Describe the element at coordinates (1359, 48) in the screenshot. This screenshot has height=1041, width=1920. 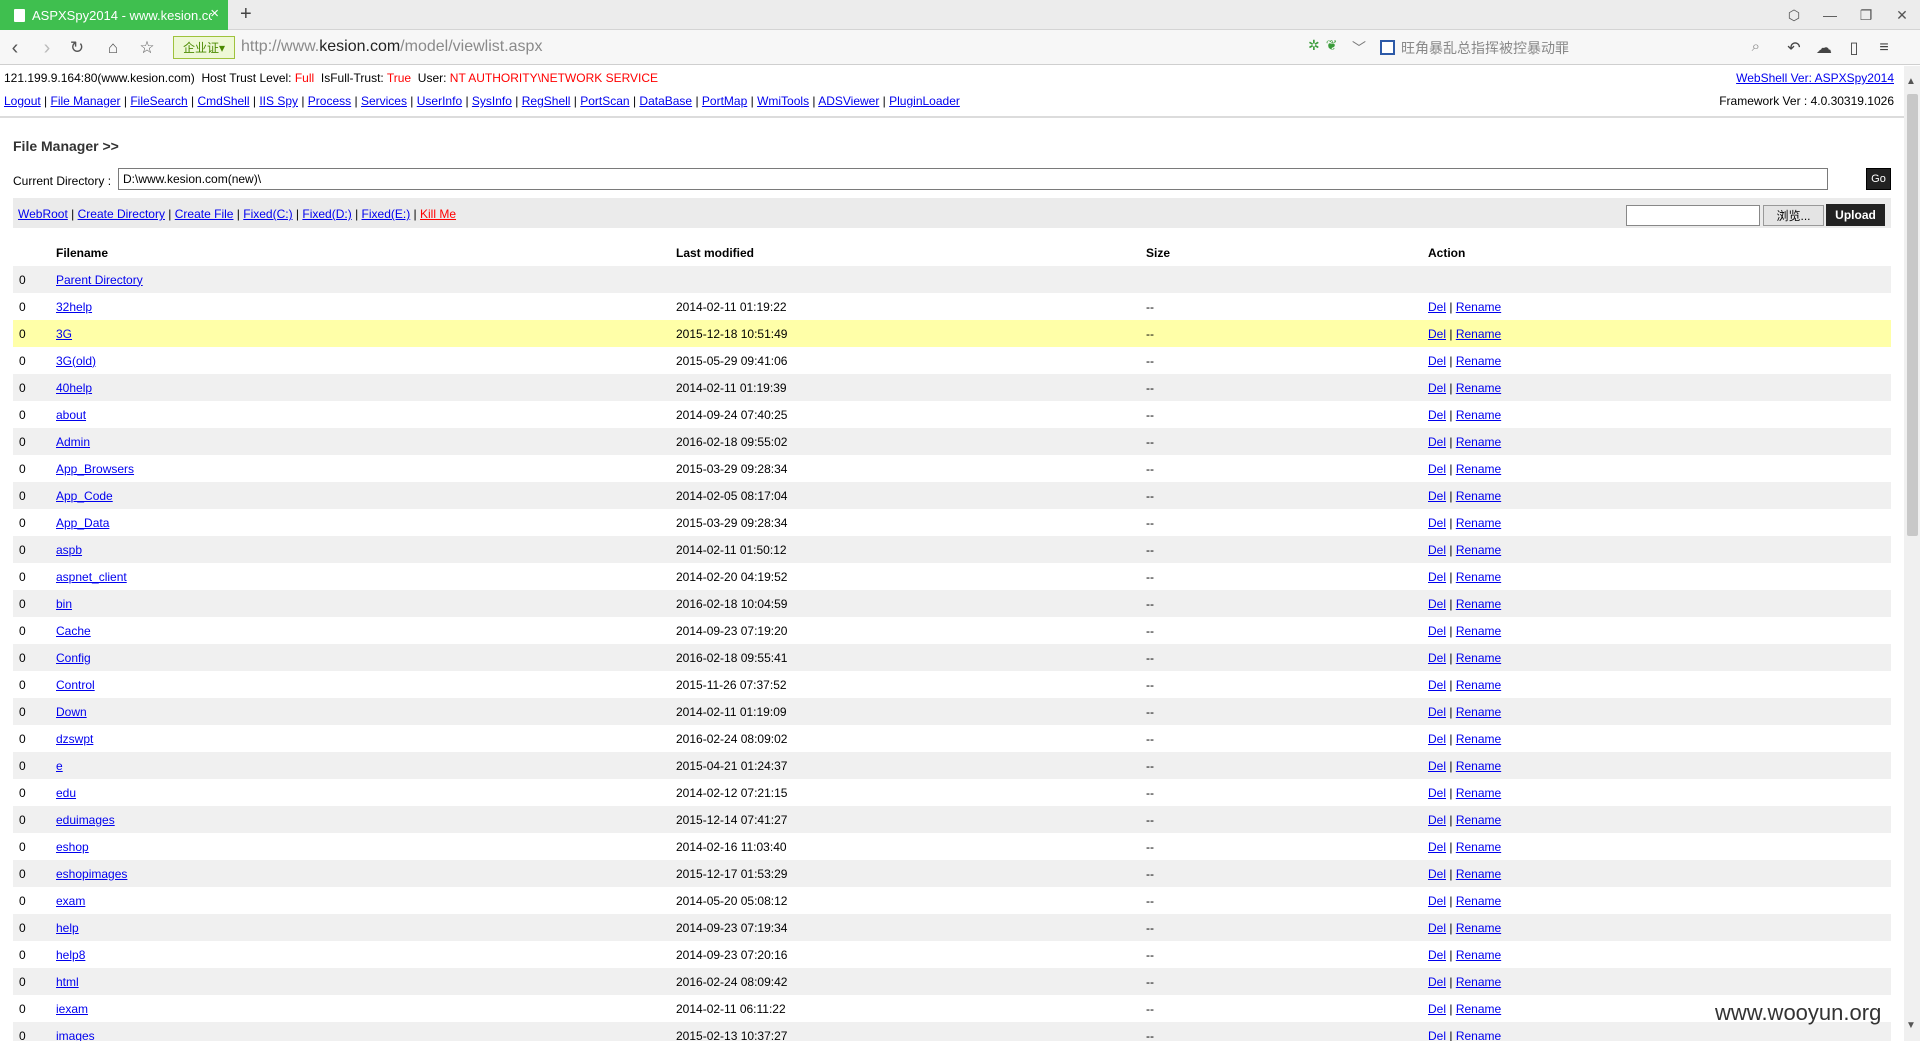
I see `chevron-down-icon: ﹀` at that location.